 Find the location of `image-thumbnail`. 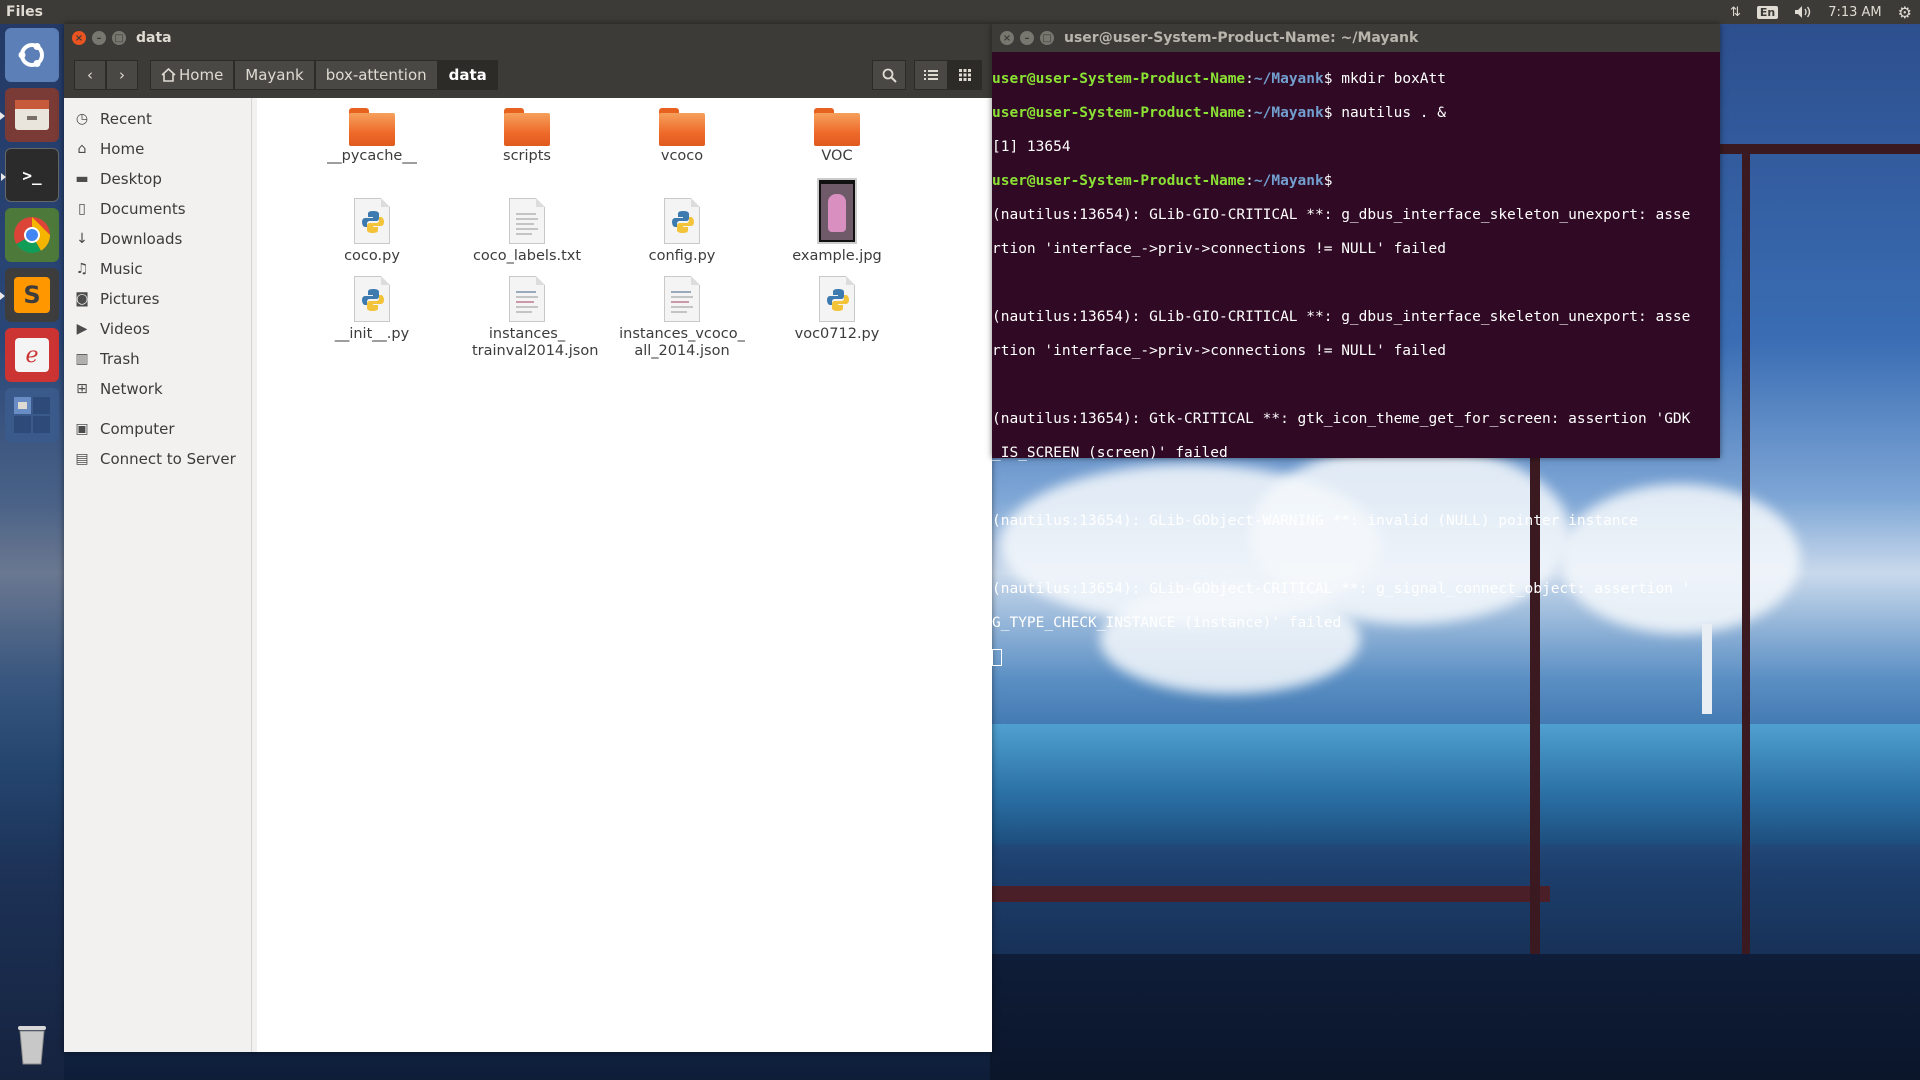

image-thumbnail is located at coordinates (837, 211).